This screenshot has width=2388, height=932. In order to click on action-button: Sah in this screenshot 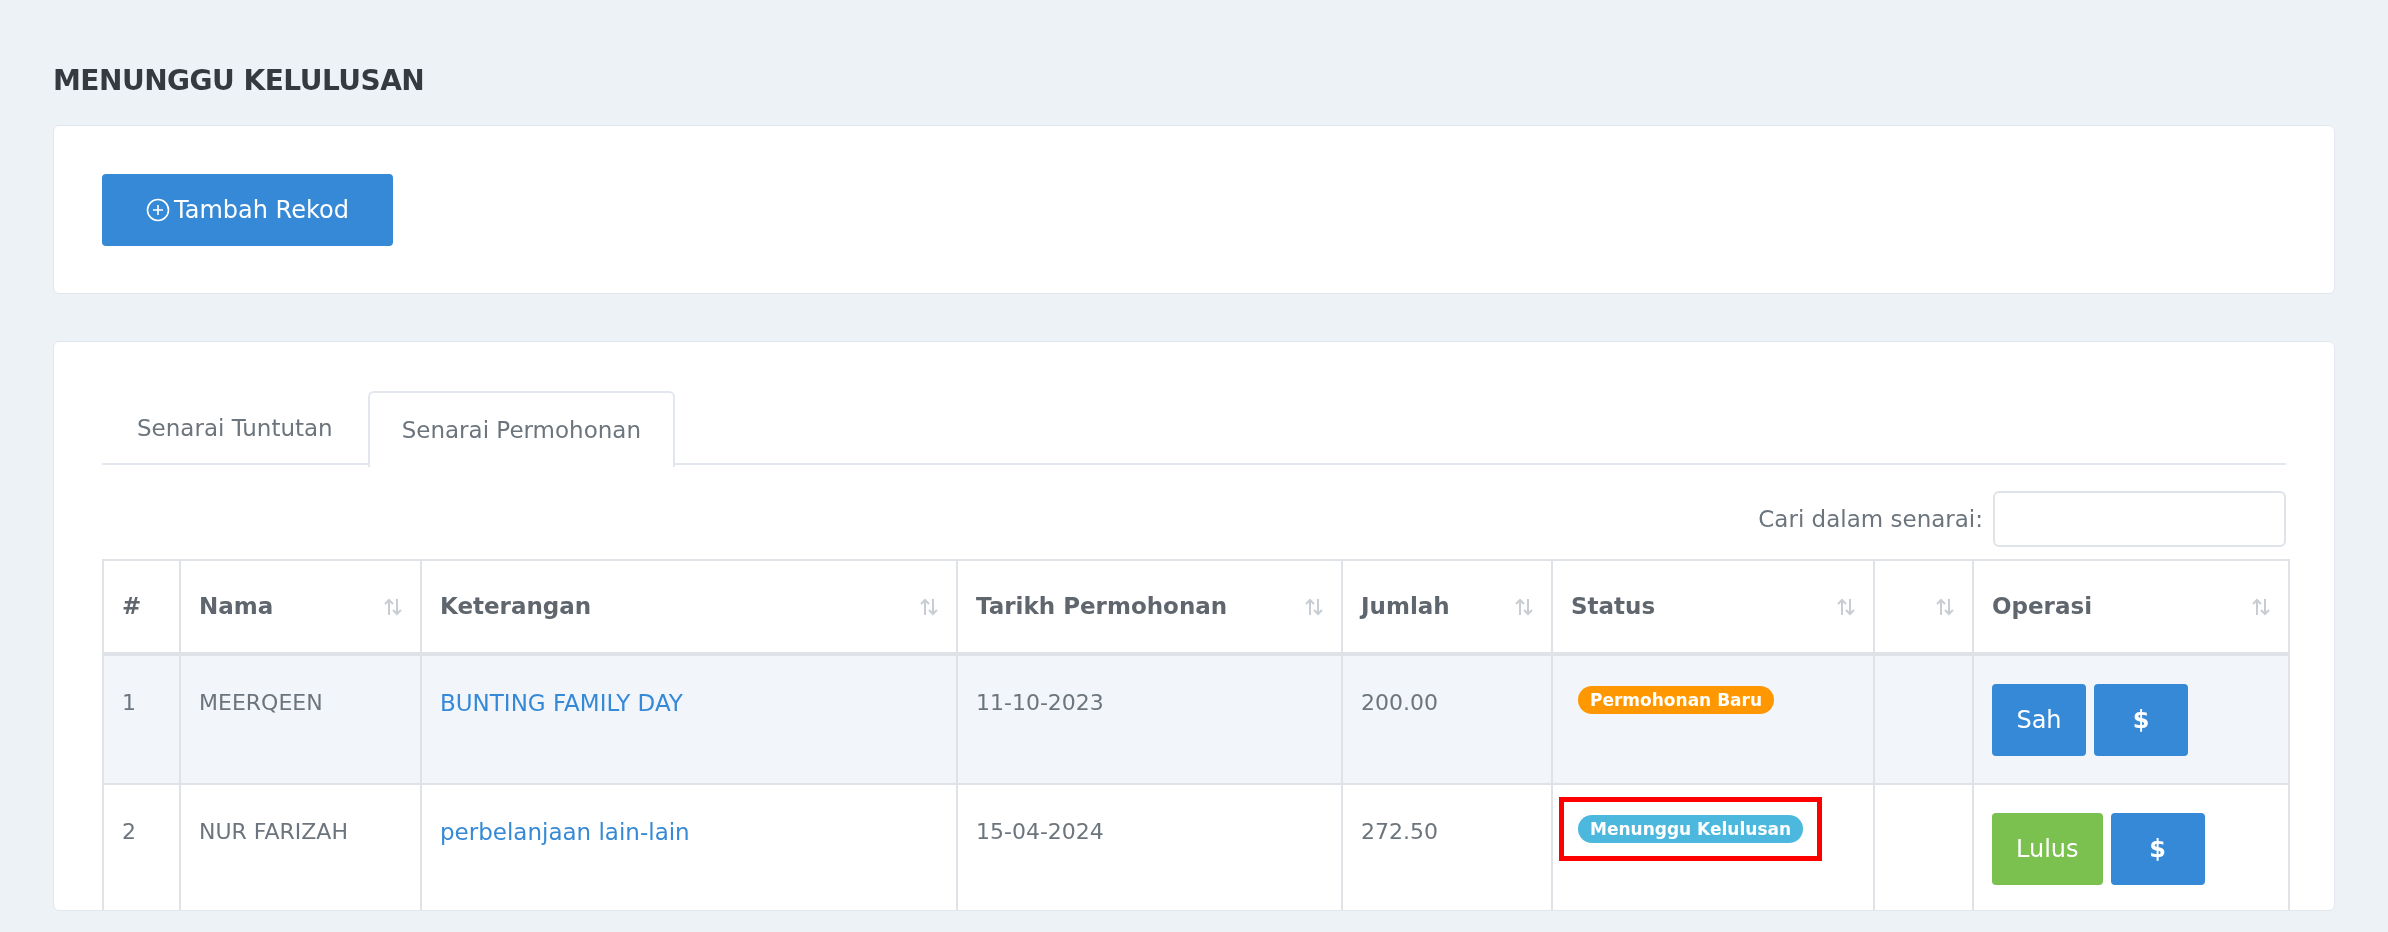, I will do `click(2039, 720)`.